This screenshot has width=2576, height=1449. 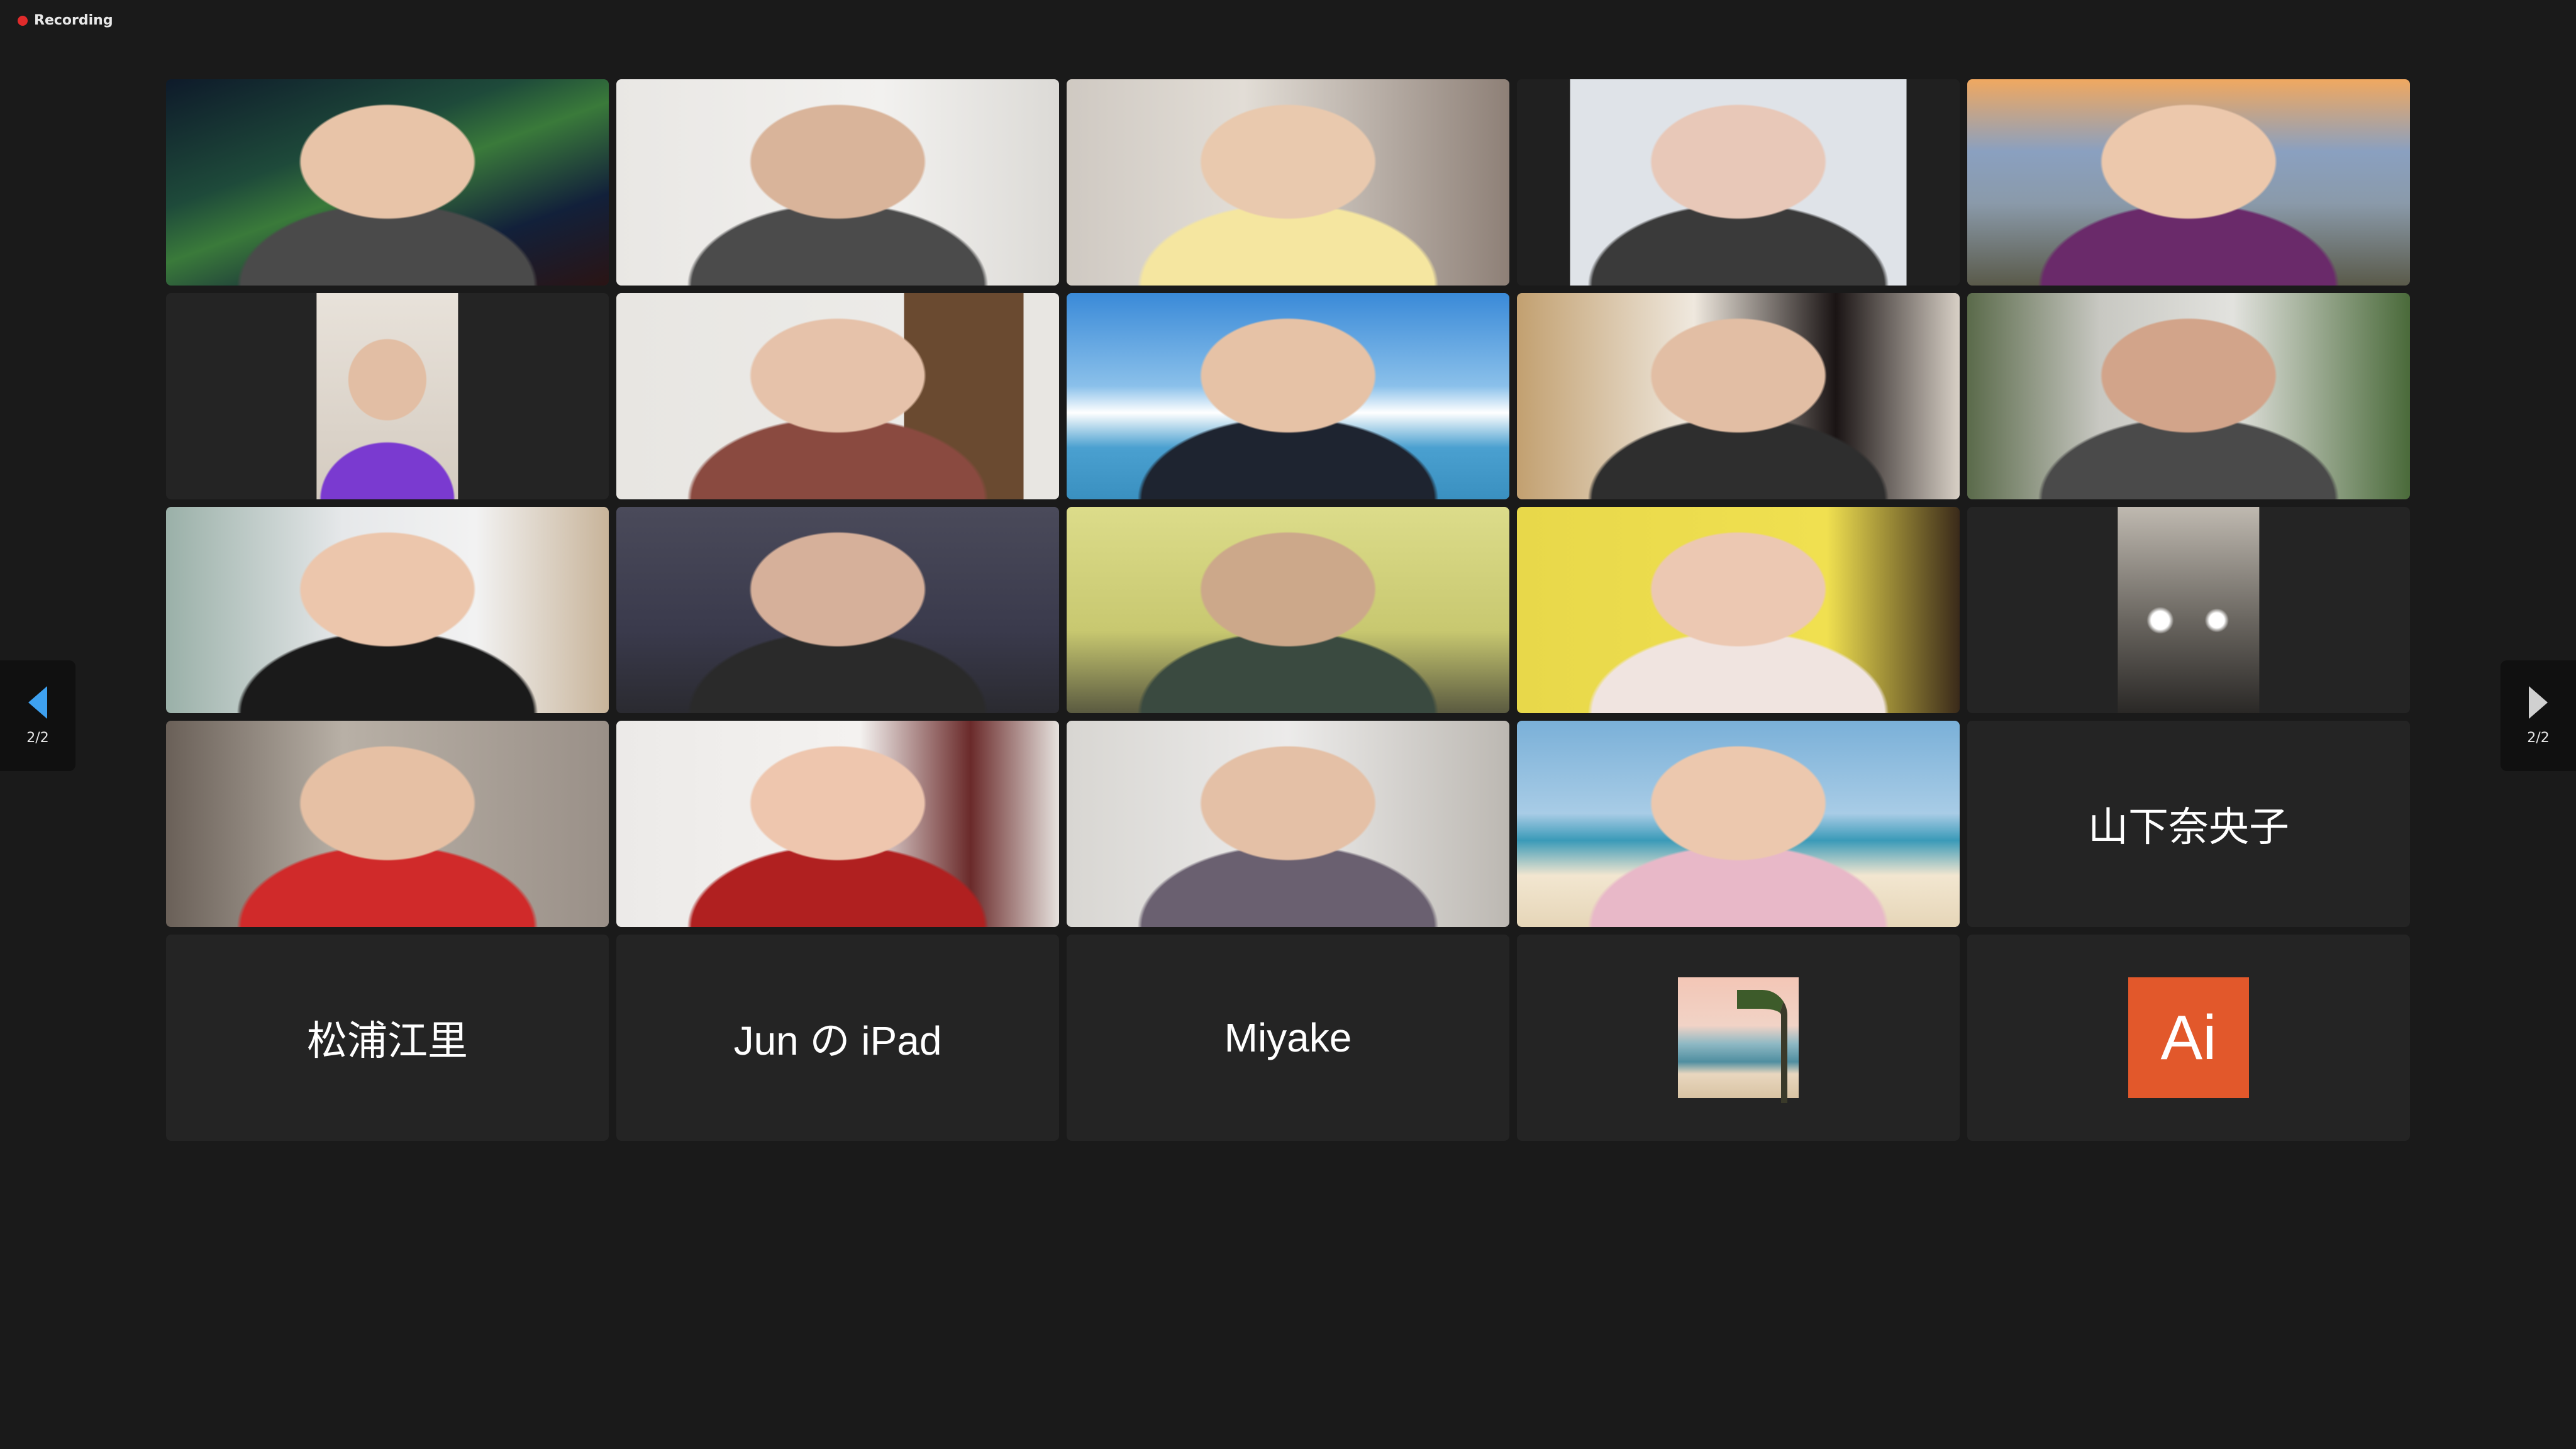 What do you see at coordinates (2538, 702) in the screenshot?
I see `chevron-right-icon` at bounding box center [2538, 702].